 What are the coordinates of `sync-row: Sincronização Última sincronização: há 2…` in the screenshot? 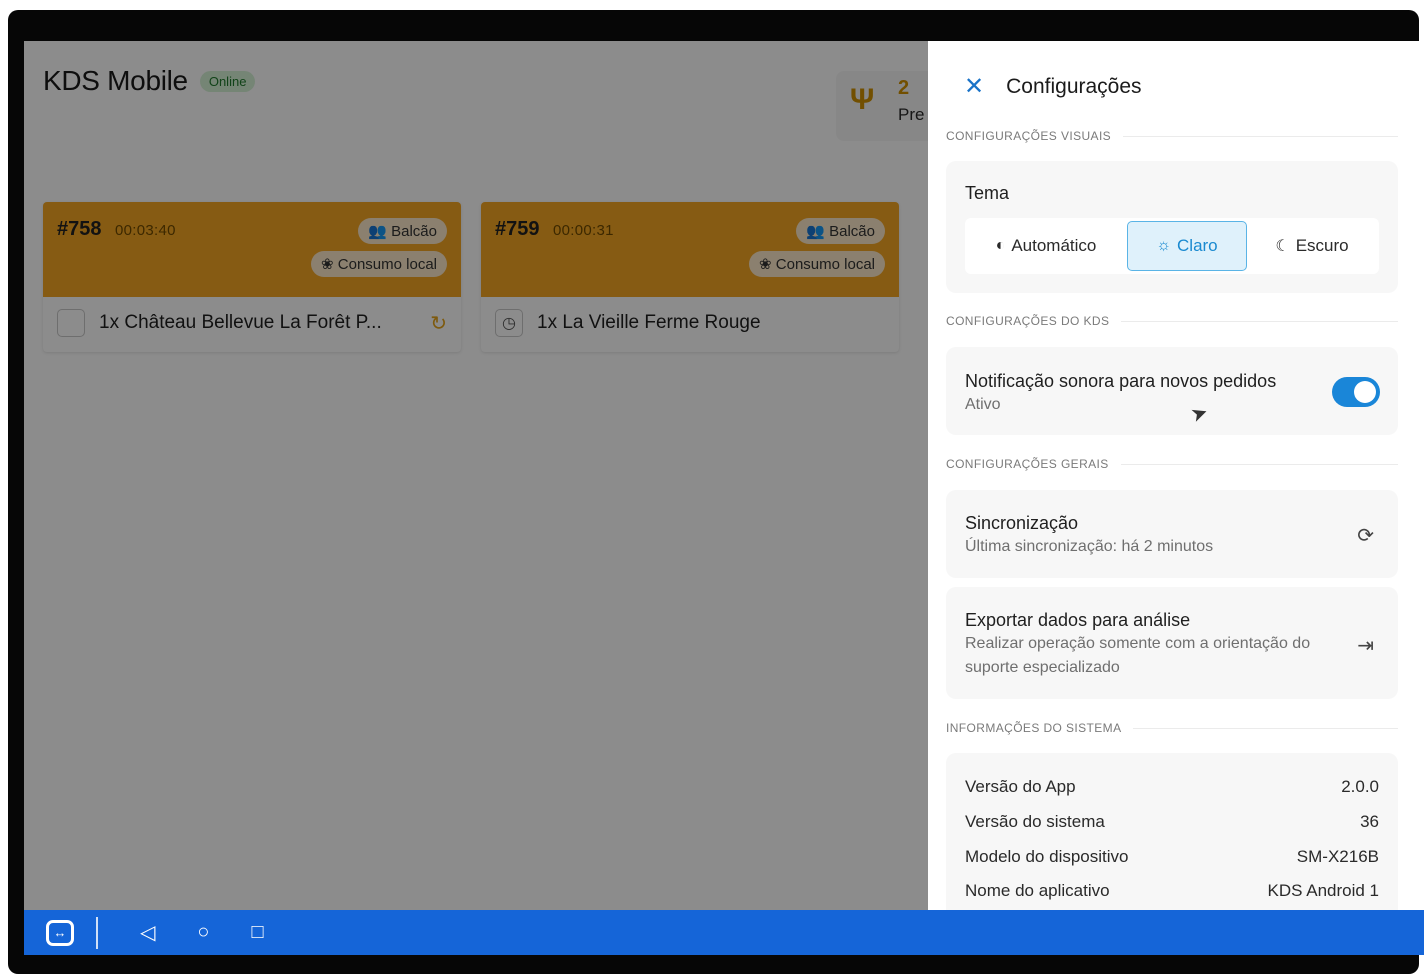 It's located at (1172, 534).